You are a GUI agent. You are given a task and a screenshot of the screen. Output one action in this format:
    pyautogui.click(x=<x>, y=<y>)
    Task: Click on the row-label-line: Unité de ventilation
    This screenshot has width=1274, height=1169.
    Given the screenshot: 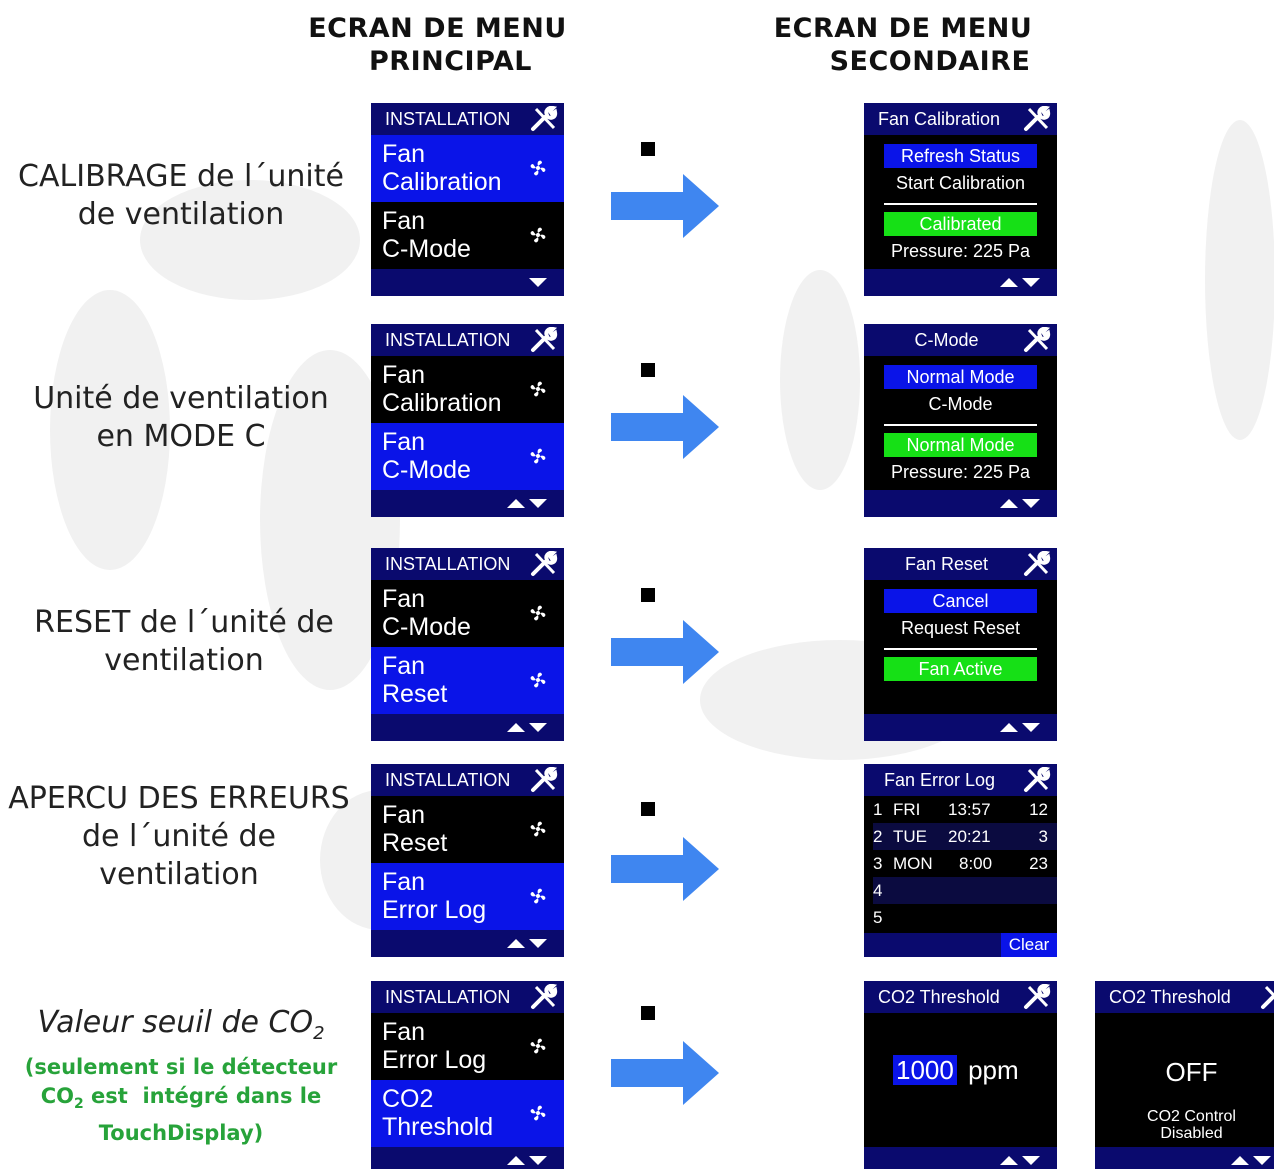 What is the action you would take?
    pyautogui.click(x=181, y=398)
    